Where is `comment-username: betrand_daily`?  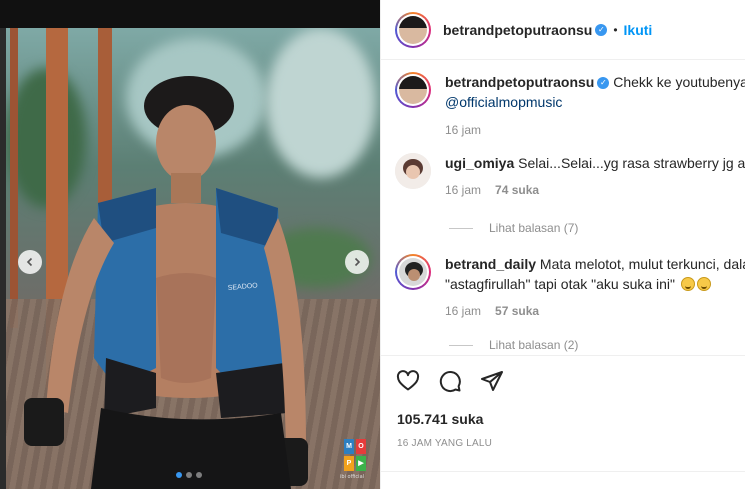 comment-username: betrand_daily is located at coordinates (490, 264).